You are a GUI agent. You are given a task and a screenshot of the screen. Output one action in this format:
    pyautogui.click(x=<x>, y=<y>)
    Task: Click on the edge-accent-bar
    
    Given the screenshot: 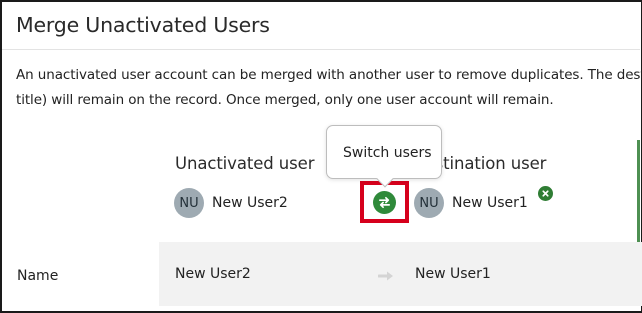 What is the action you would take?
    pyautogui.click(x=638, y=191)
    